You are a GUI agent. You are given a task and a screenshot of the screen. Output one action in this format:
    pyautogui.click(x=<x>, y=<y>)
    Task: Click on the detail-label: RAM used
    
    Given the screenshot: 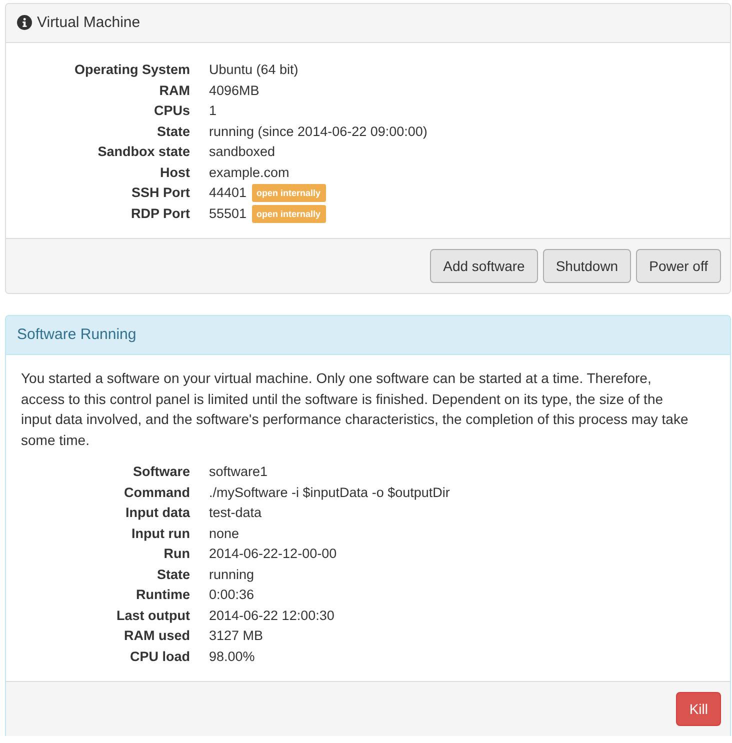 What is the action you would take?
    pyautogui.click(x=156, y=636)
    